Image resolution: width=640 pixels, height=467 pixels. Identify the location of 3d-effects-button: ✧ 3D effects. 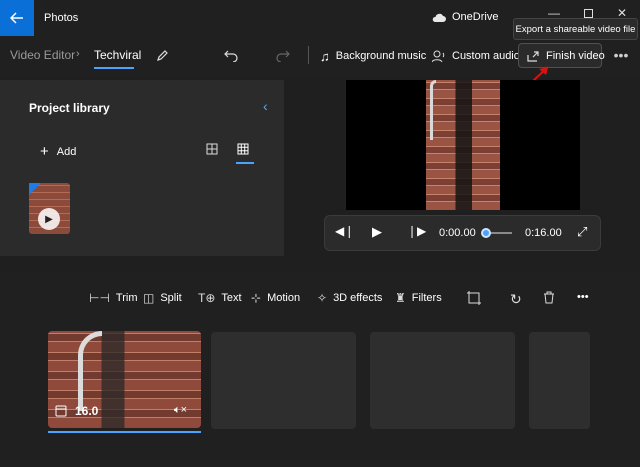
(349, 298).